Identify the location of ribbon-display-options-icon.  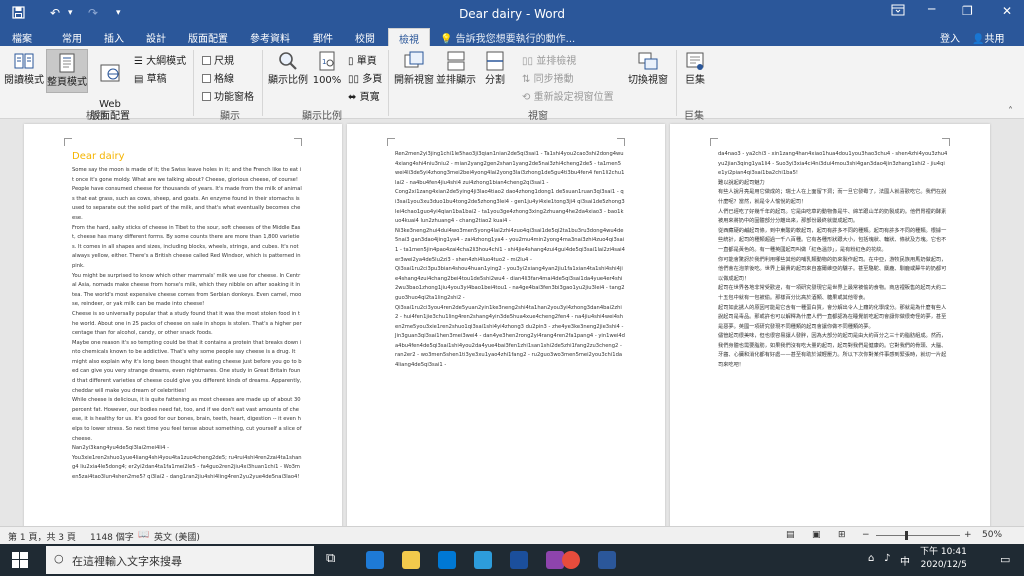
(898, 11).